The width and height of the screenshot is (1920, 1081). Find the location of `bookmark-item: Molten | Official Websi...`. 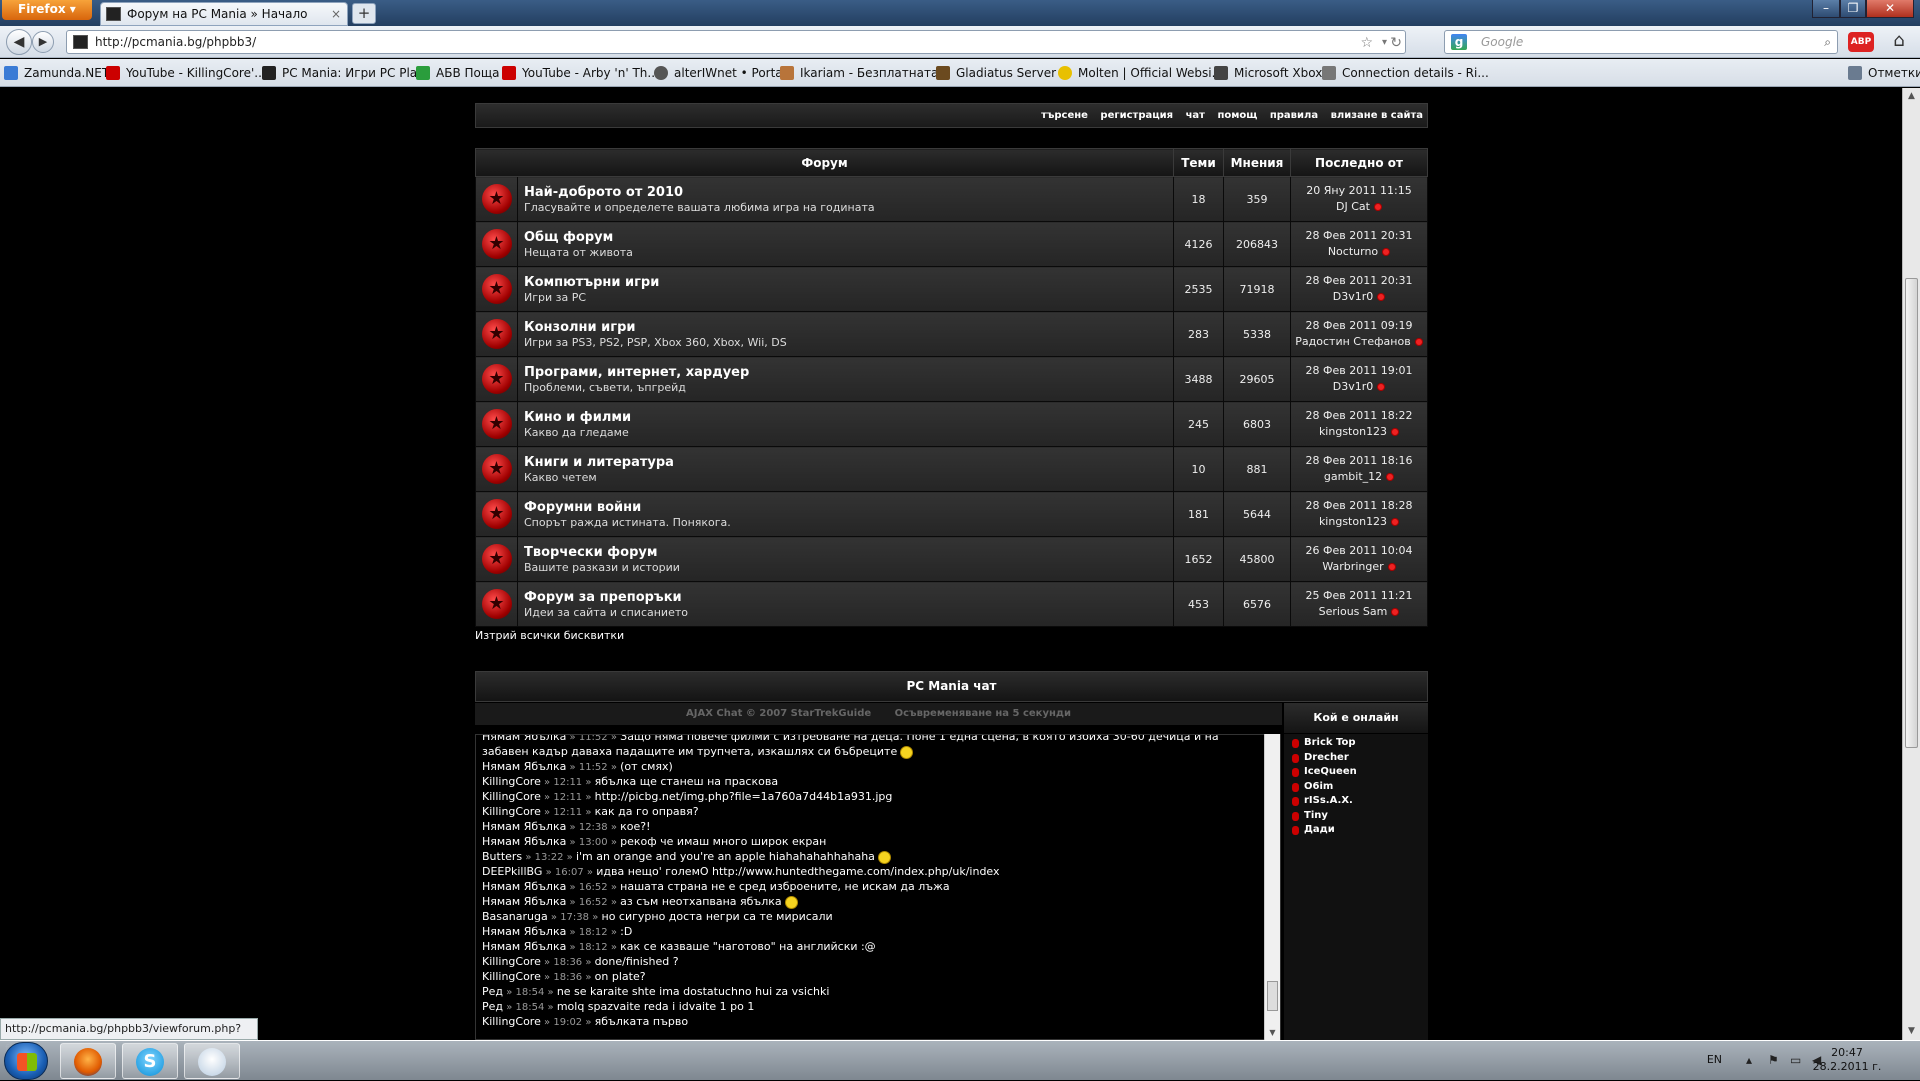

bookmark-item: Molten | Official Websi... is located at coordinates (1140, 73).